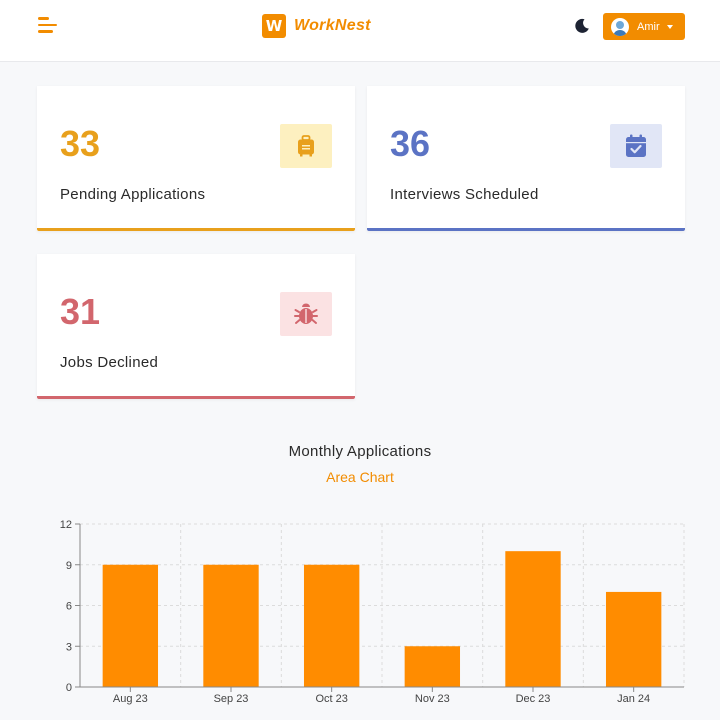 This screenshot has height=720, width=720. Describe the element at coordinates (306, 146) in the screenshot. I see `suitcase-icon` at that location.